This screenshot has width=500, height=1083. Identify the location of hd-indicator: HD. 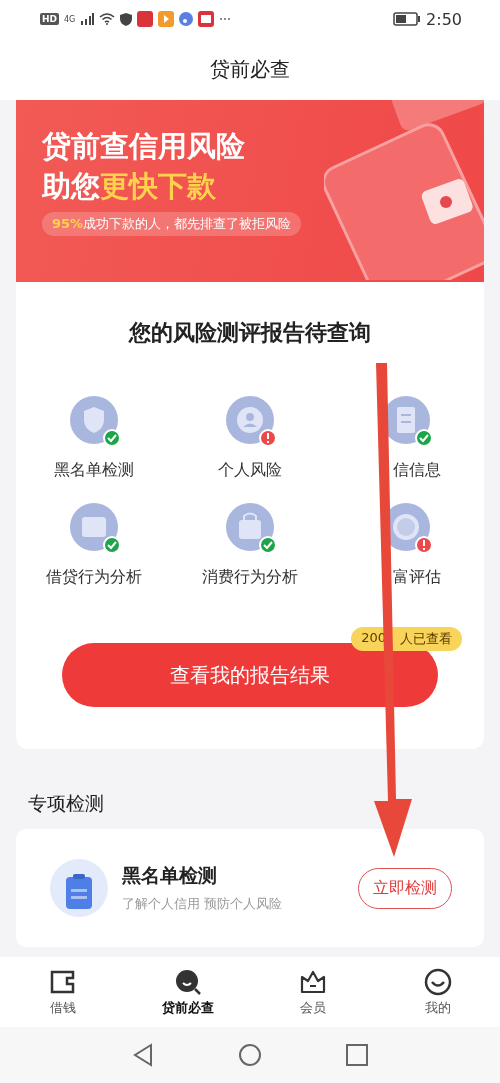
(49, 19).